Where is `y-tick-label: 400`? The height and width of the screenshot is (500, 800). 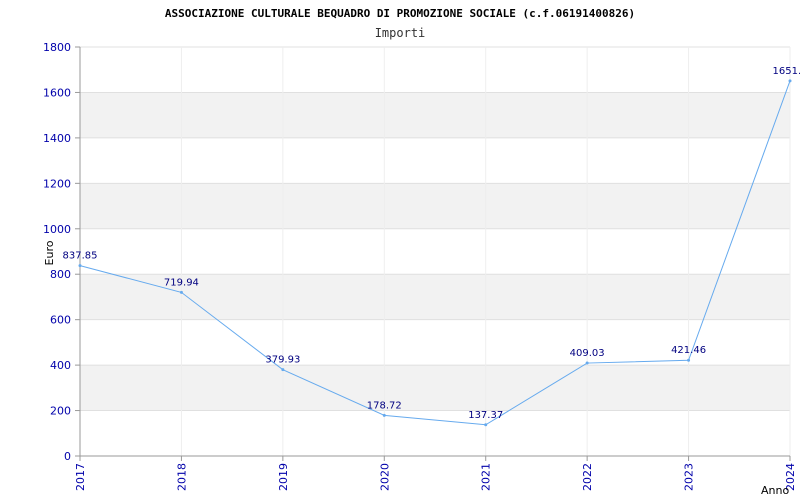
y-tick-label: 400 is located at coordinates (60, 365).